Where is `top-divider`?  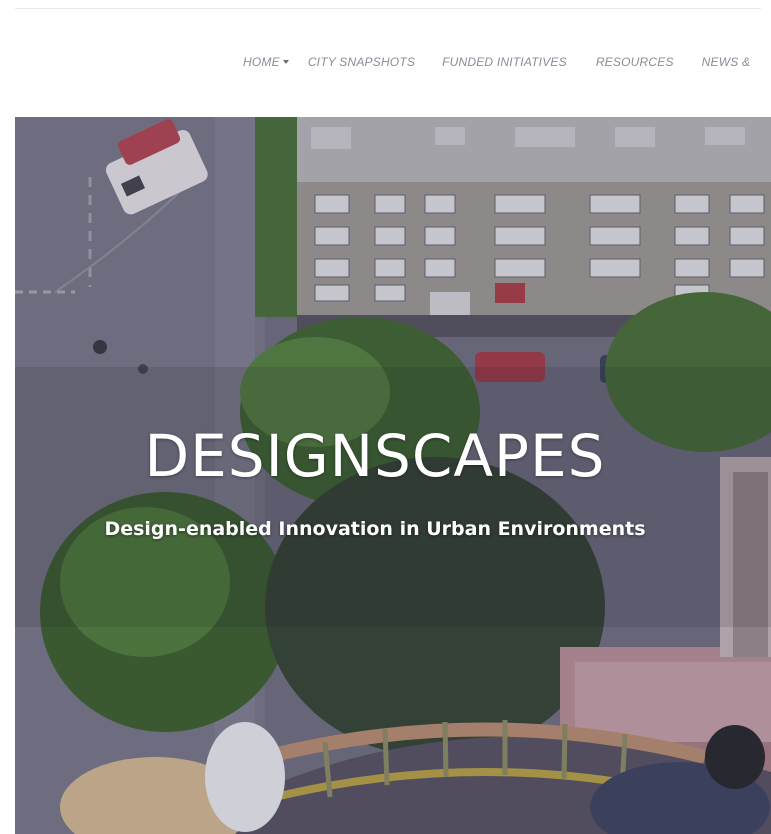 top-divider is located at coordinates (388, 8).